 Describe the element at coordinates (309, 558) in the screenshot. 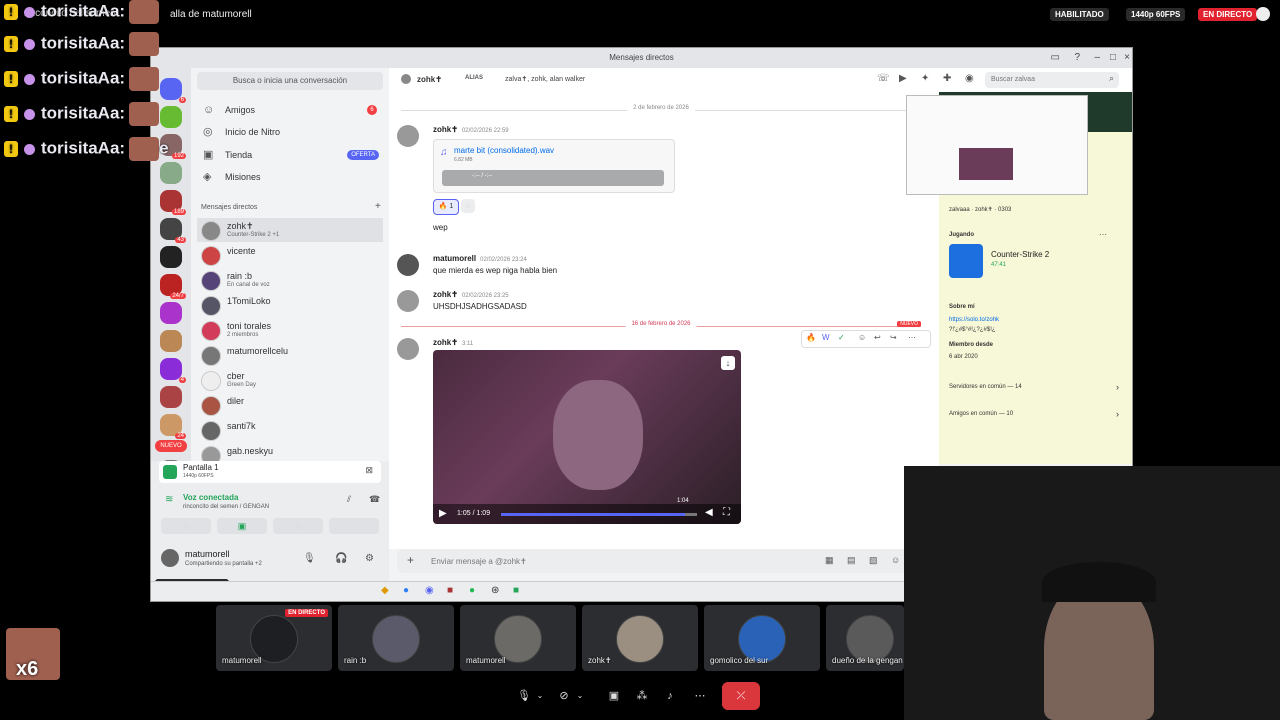

I see `microphone-icon: 🎙` at that location.